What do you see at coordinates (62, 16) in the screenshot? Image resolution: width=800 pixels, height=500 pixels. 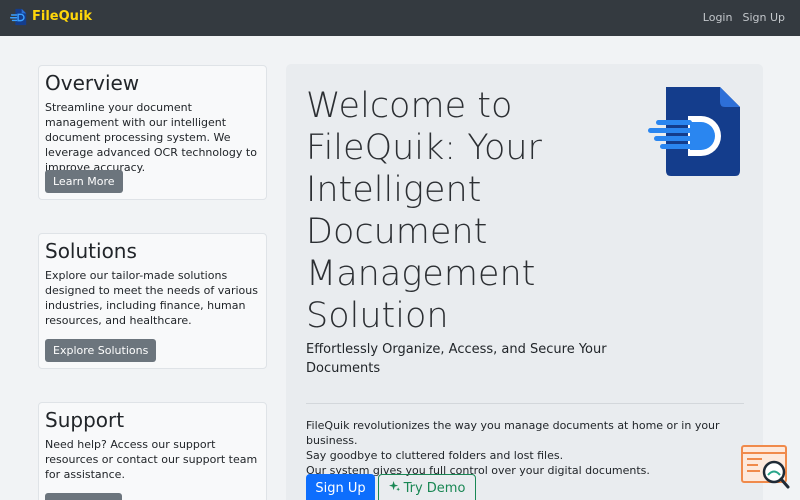 I see `brand-name: FileQuik` at bounding box center [62, 16].